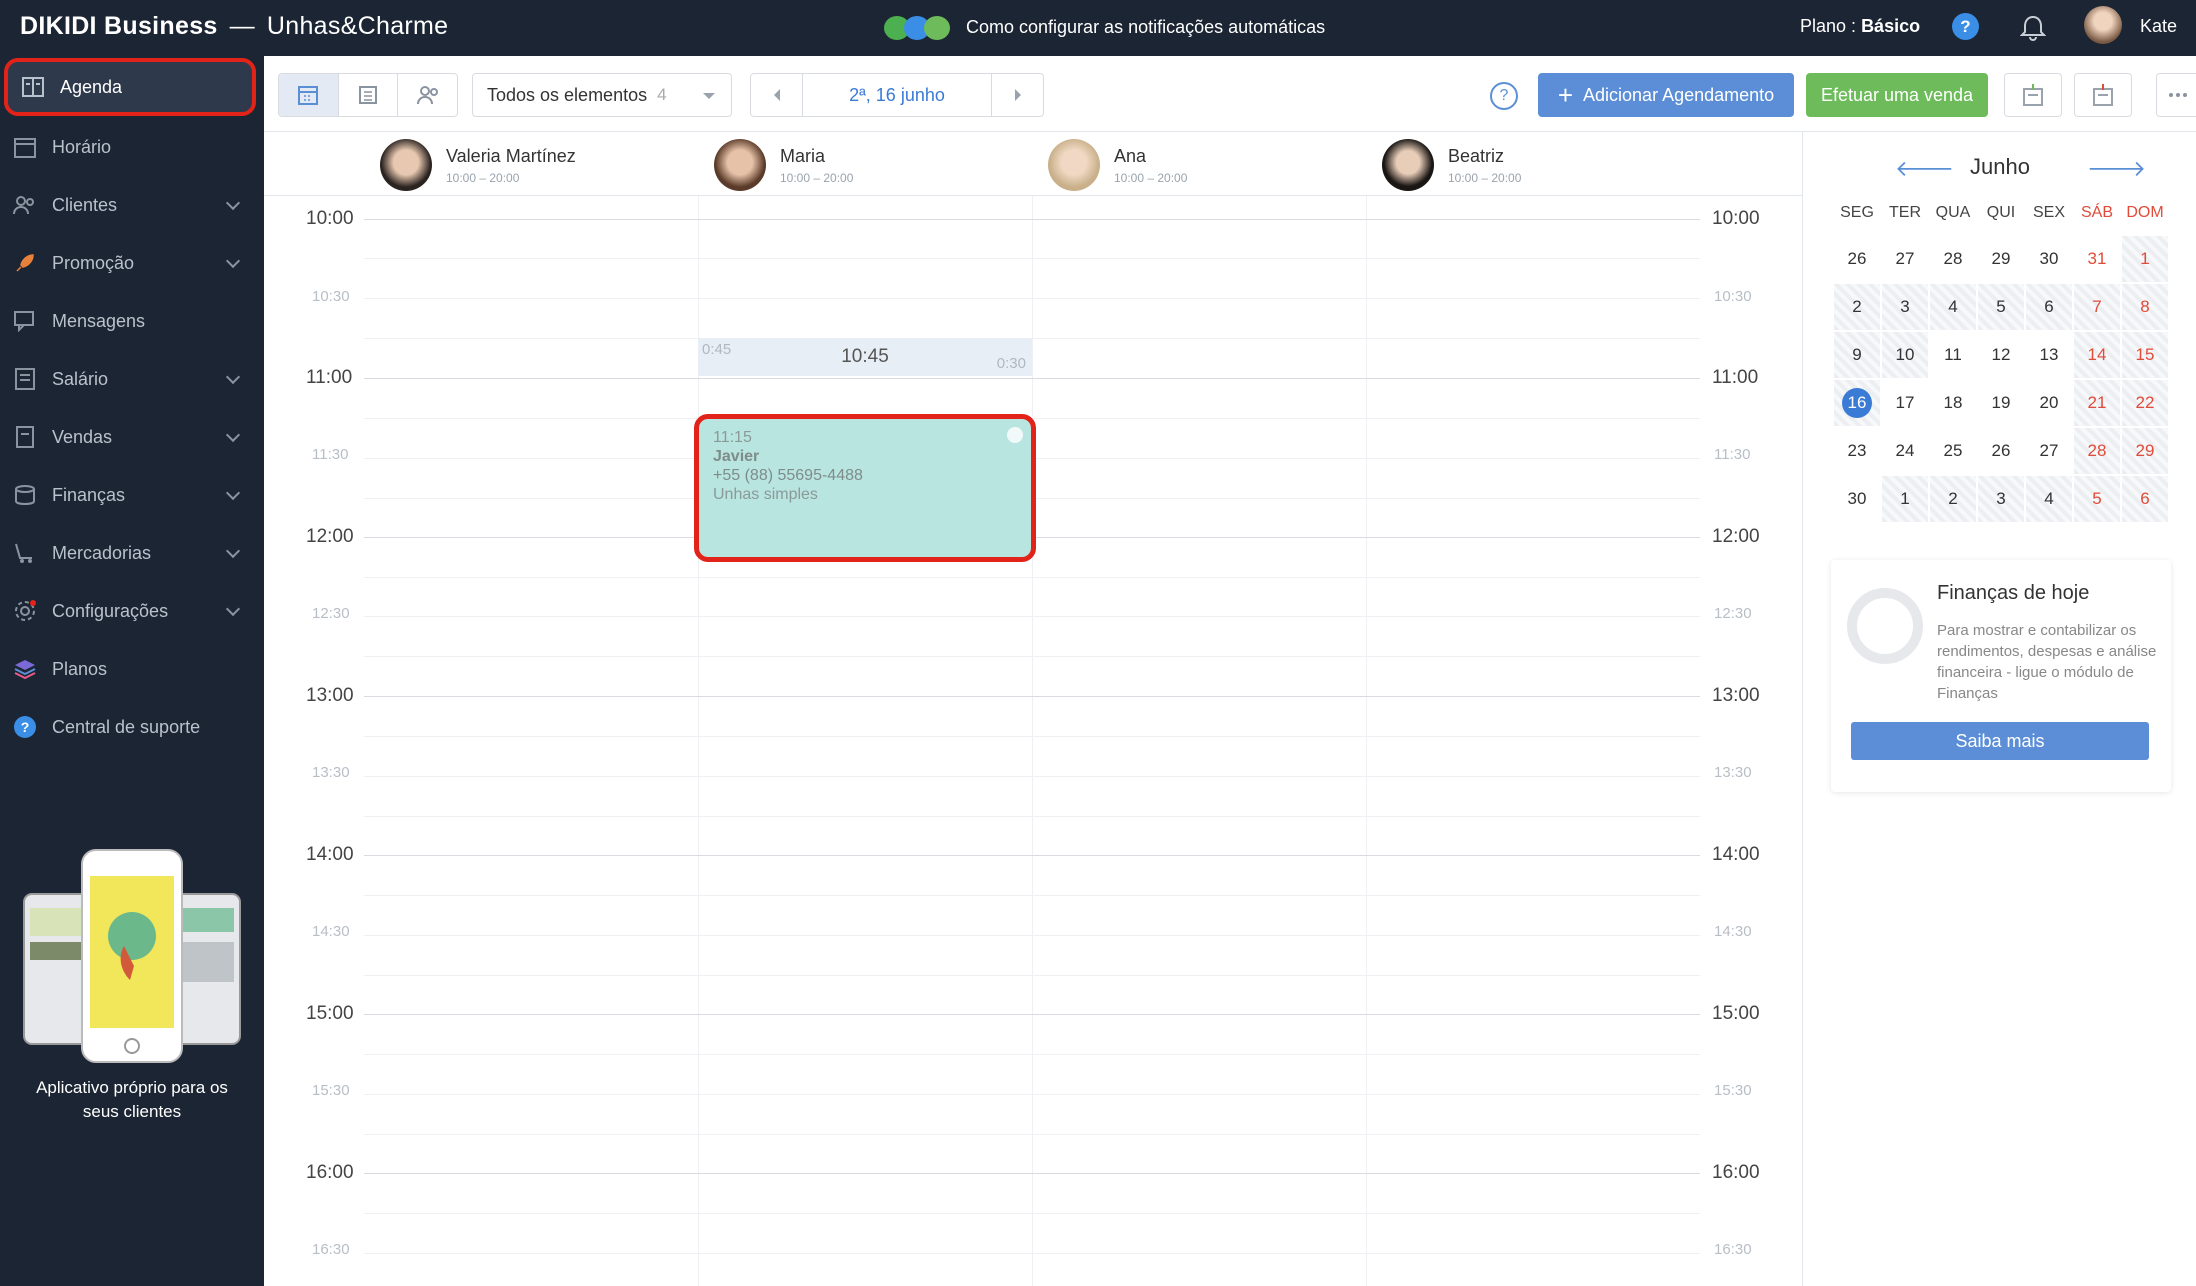  Describe the element at coordinates (709, 96) in the screenshot. I see `chevron-down-icon` at that location.